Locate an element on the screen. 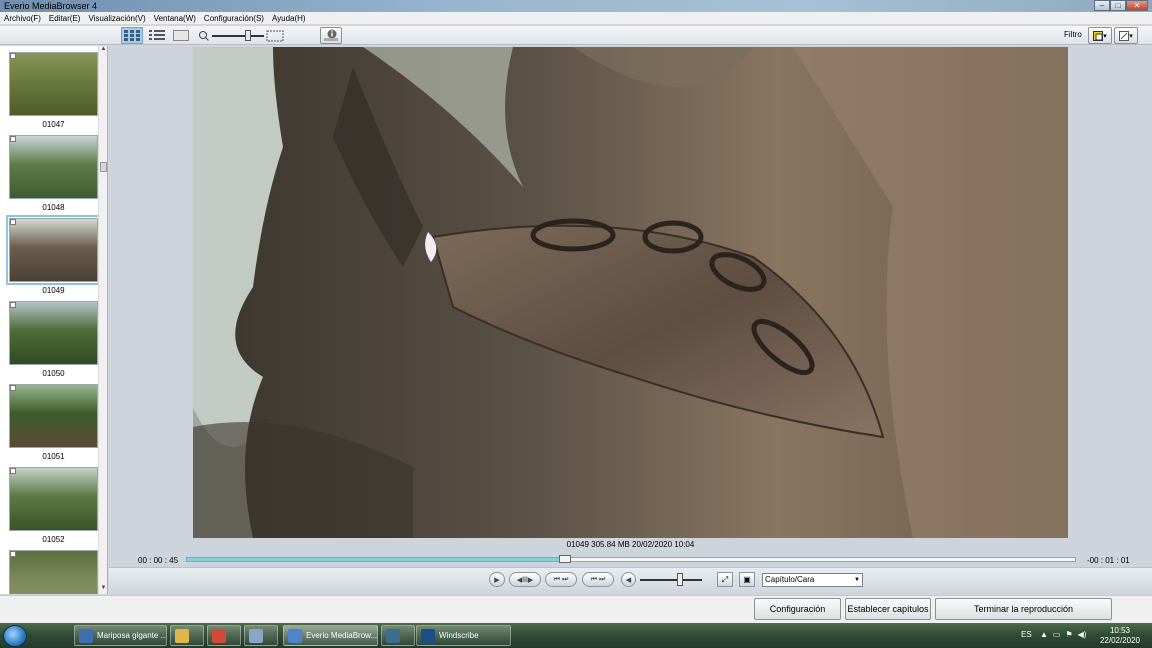 The image size is (1152, 648). thumbnail-scrollbar: ▲ ▼ is located at coordinates (102, 320).